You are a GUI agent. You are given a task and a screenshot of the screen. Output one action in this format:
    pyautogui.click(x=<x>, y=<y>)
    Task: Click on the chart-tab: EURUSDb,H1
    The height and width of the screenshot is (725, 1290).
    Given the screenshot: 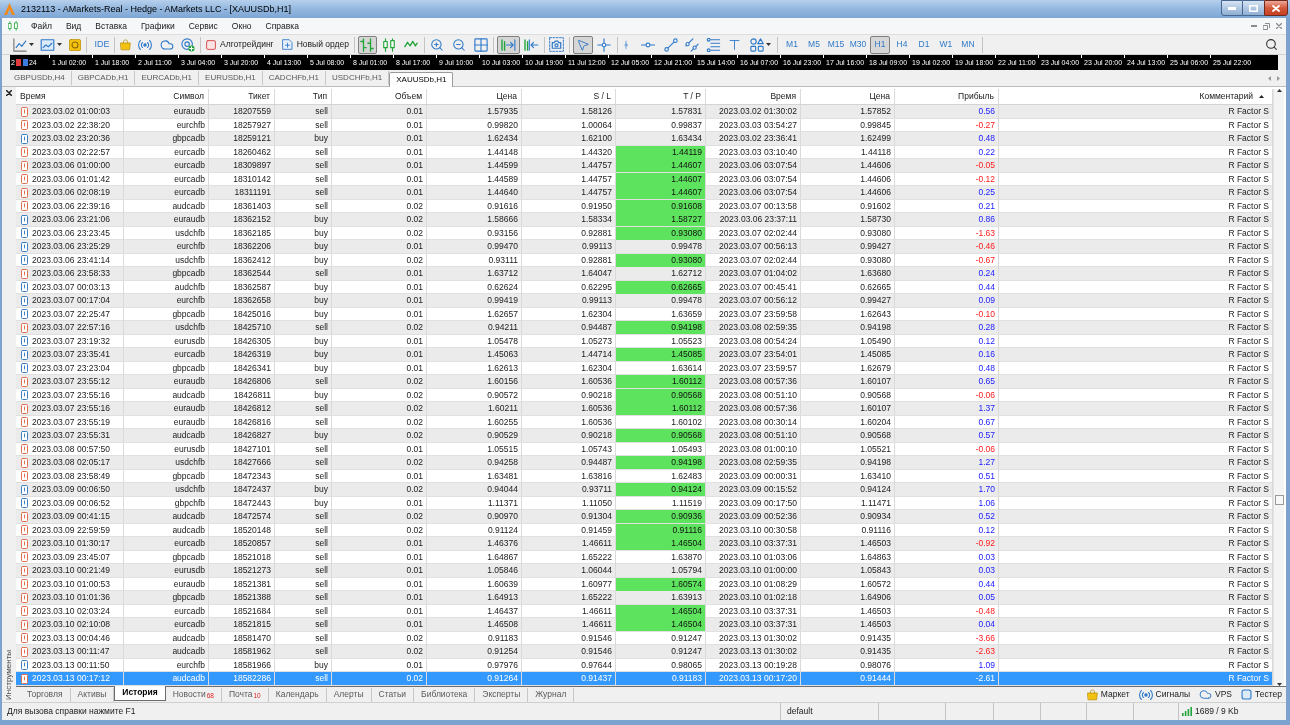 What is the action you would take?
    pyautogui.click(x=231, y=78)
    